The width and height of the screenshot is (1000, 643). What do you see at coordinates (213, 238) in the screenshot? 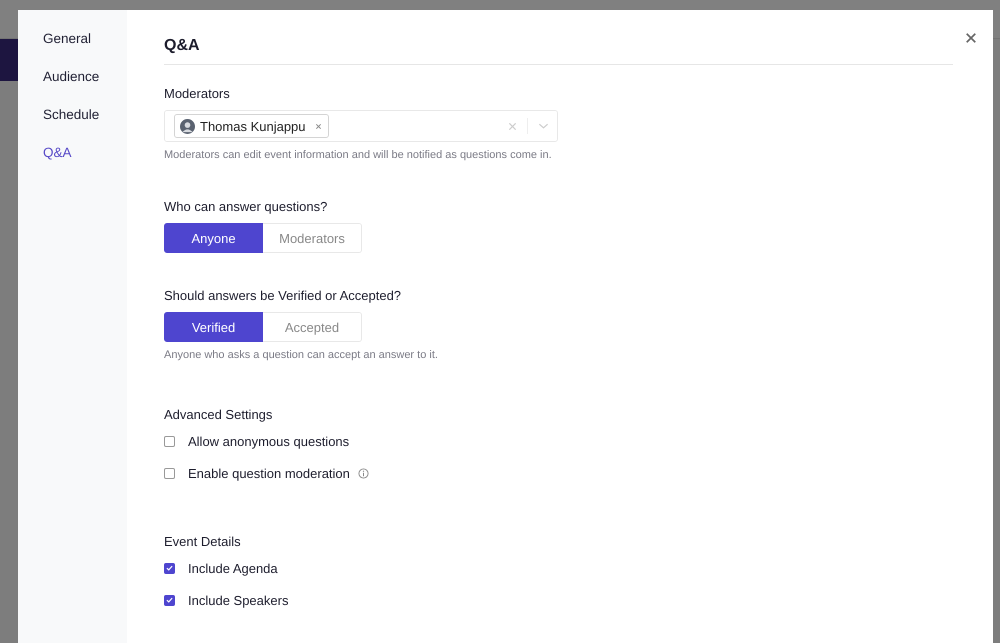
I see `segment-button: Anyone` at bounding box center [213, 238].